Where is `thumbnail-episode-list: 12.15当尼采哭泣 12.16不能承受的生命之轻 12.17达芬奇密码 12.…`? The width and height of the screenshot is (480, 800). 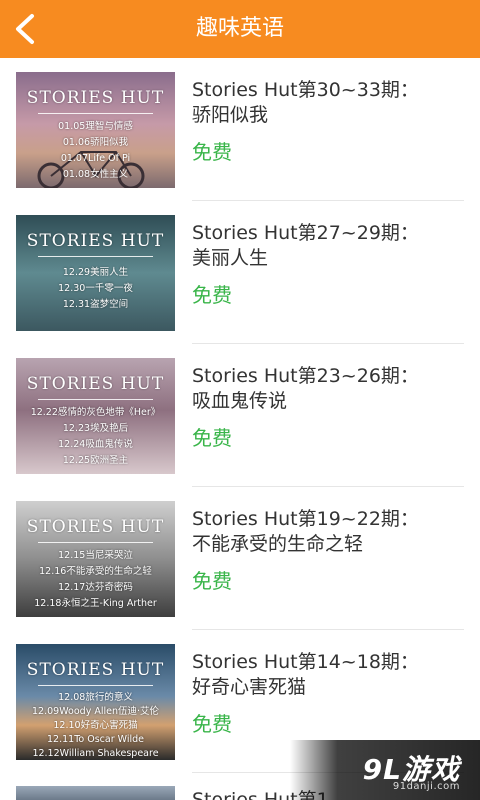 thumbnail-episode-list: 12.15当尼采哭泣 12.16不能承受的生命之轻 12.17达芬奇密码 12.… is located at coordinates (95, 580).